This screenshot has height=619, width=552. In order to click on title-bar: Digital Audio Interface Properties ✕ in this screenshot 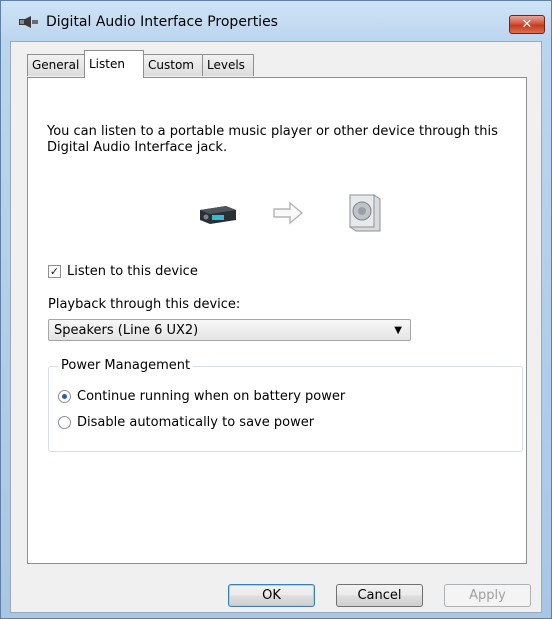, I will do `click(276, 21)`.